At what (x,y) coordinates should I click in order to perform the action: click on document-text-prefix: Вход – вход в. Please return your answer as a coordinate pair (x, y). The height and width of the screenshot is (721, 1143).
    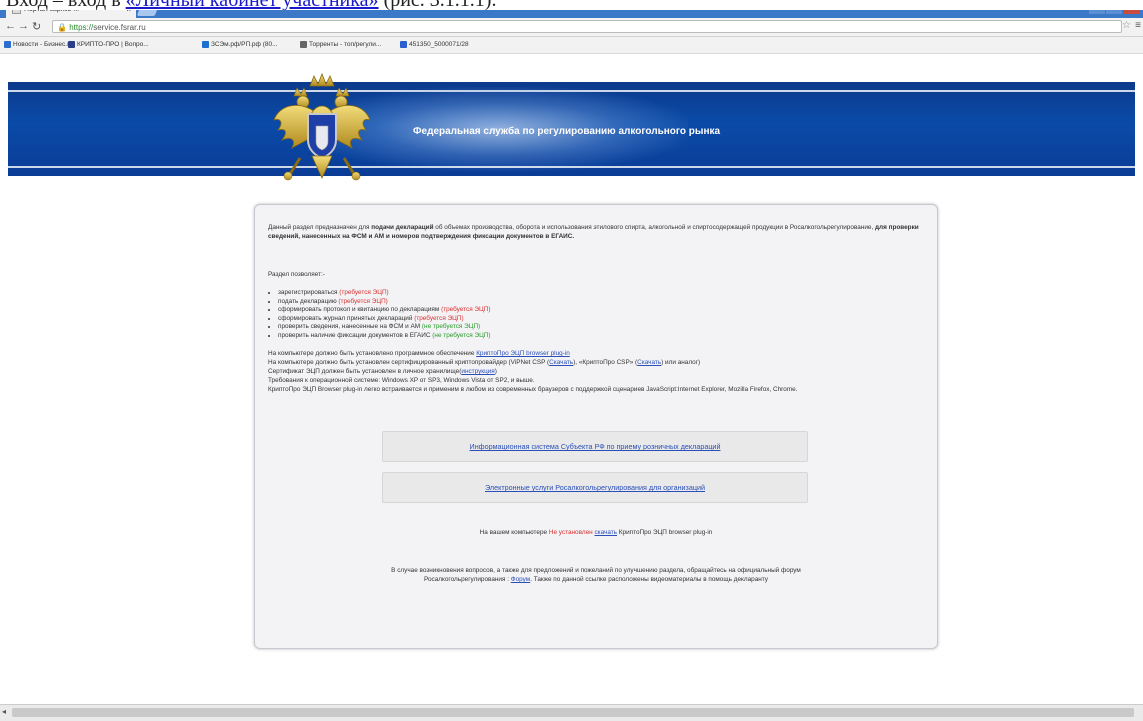
    Looking at the image, I should click on (66, 5).